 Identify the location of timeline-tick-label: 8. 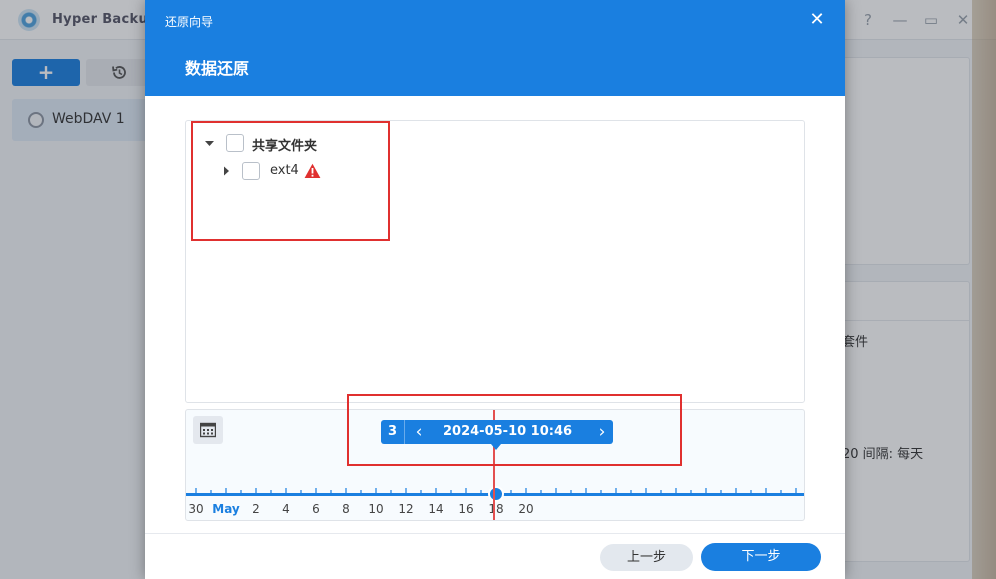
(346, 509).